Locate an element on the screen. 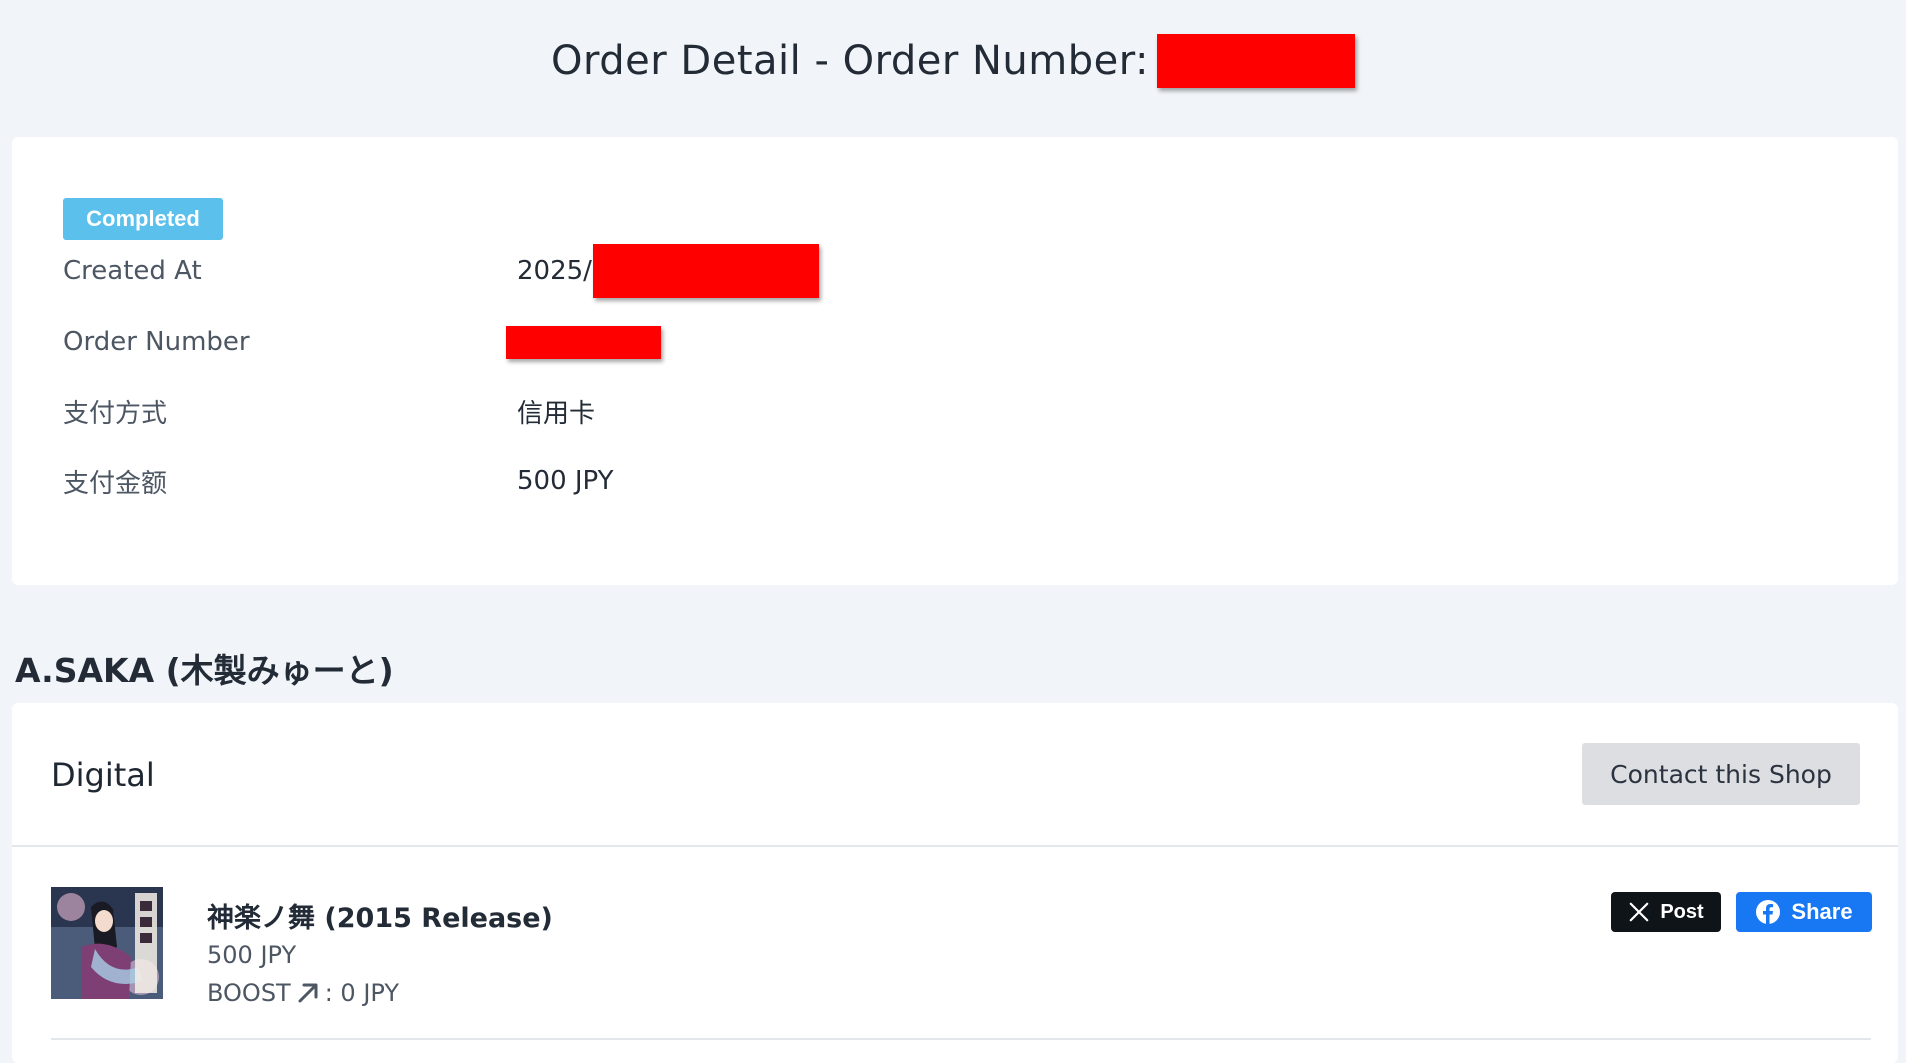  info-row-order-number: Order Number is located at coordinates (963, 342).